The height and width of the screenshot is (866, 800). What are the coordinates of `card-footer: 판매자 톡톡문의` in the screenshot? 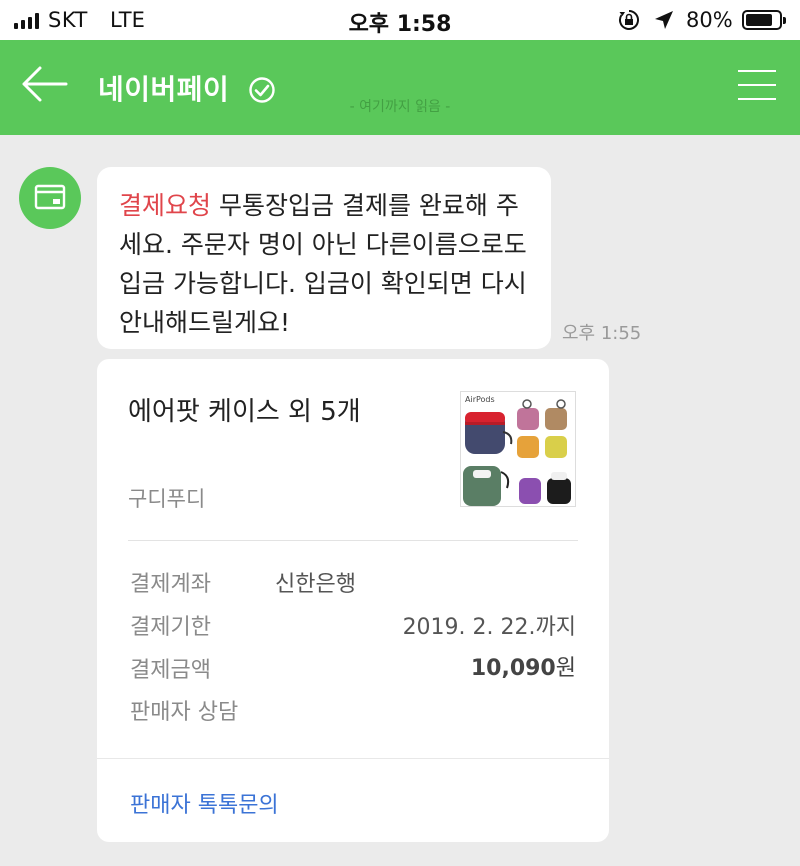 It's located at (353, 800).